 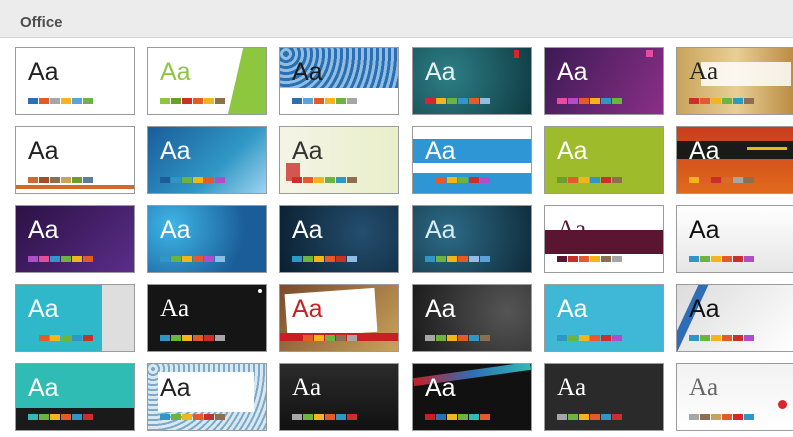 I want to click on gallery-section-title: Office, so click(x=41, y=22).